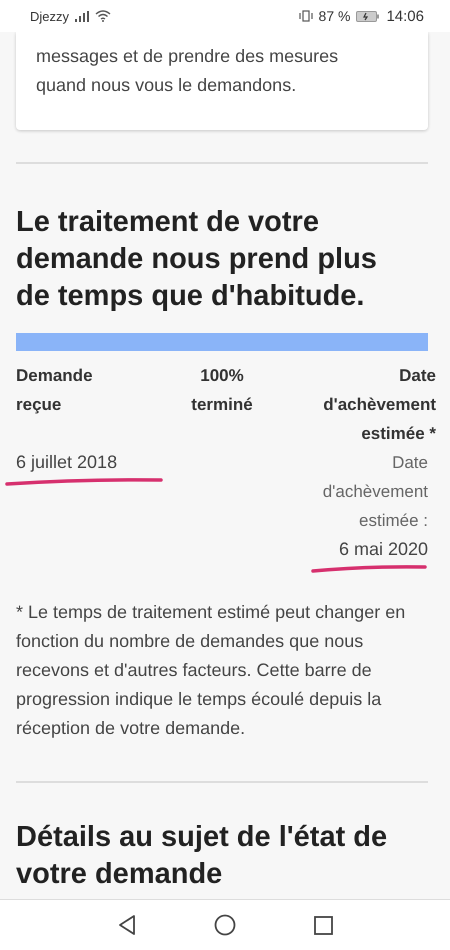  Describe the element at coordinates (82, 16) in the screenshot. I see `signal-icon` at that location.